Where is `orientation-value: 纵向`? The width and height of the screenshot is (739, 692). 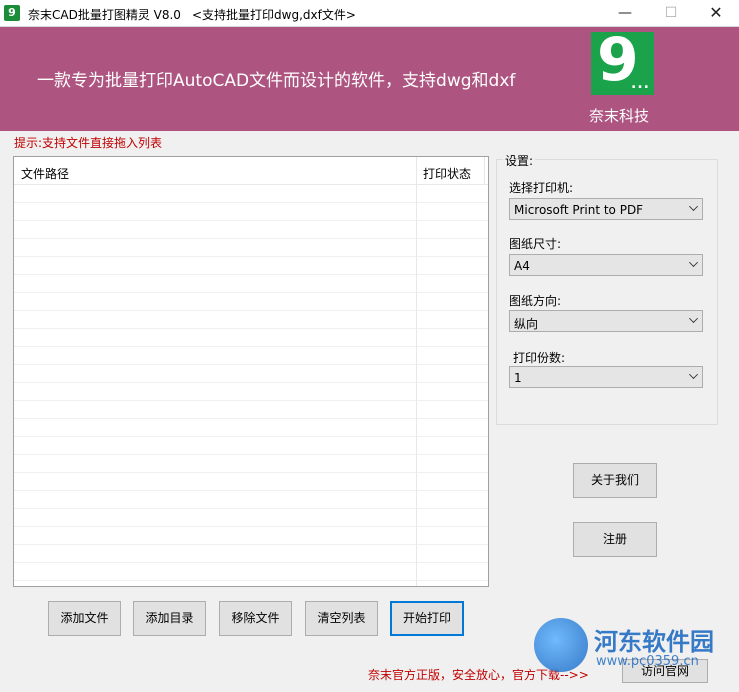 orientation-value: 纵向 is located at coordinates (526, 324).